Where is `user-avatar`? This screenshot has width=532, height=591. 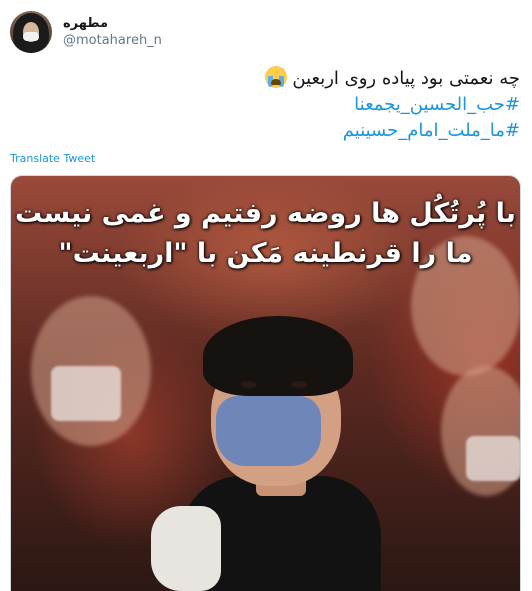
user-avatar is located at coordinates (31, 32).